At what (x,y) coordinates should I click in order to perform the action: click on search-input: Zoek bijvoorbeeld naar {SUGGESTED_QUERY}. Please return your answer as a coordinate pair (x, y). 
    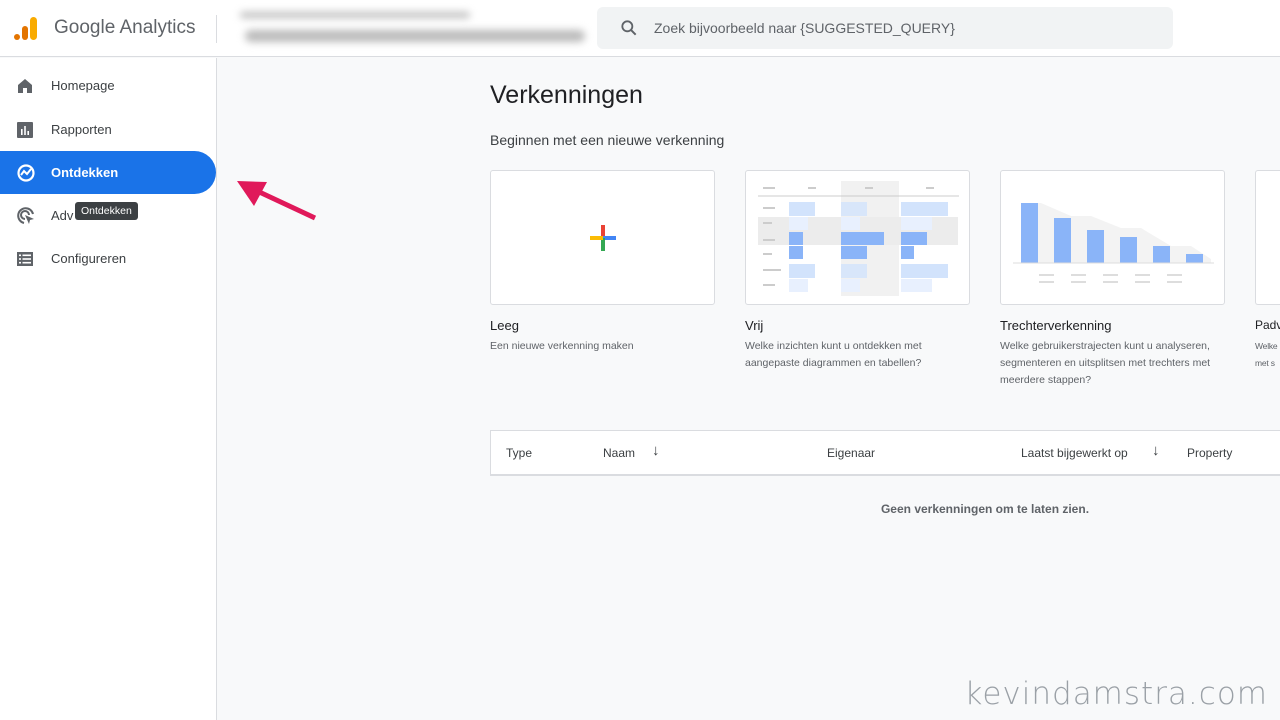
    Looking at the image, I should click on (885, 28).